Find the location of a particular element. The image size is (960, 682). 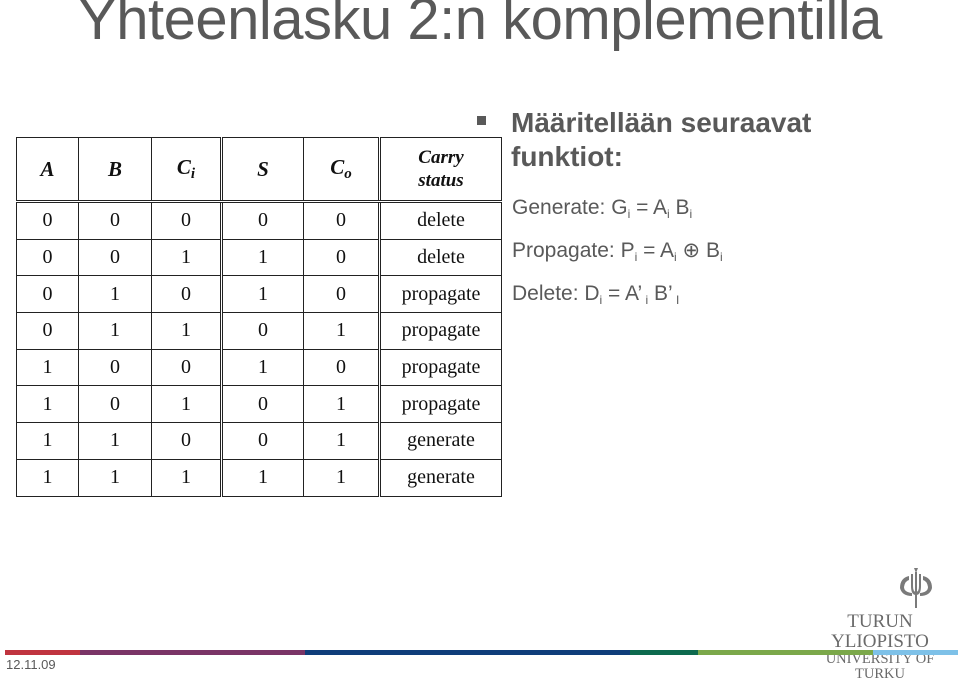

generate-sub-b: i is located at coordinates (691, 214).